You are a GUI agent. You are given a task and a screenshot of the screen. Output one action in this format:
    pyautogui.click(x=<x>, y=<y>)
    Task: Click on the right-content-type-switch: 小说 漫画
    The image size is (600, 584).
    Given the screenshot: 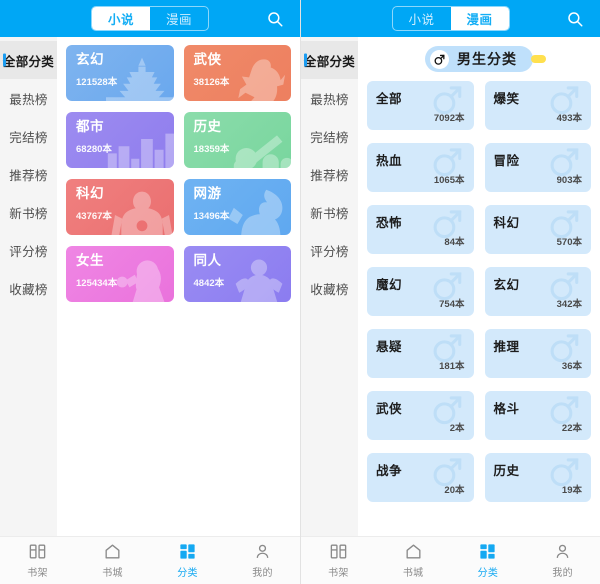 What is the action you would take?
    pyautogui.click(x=450, y=18)
    